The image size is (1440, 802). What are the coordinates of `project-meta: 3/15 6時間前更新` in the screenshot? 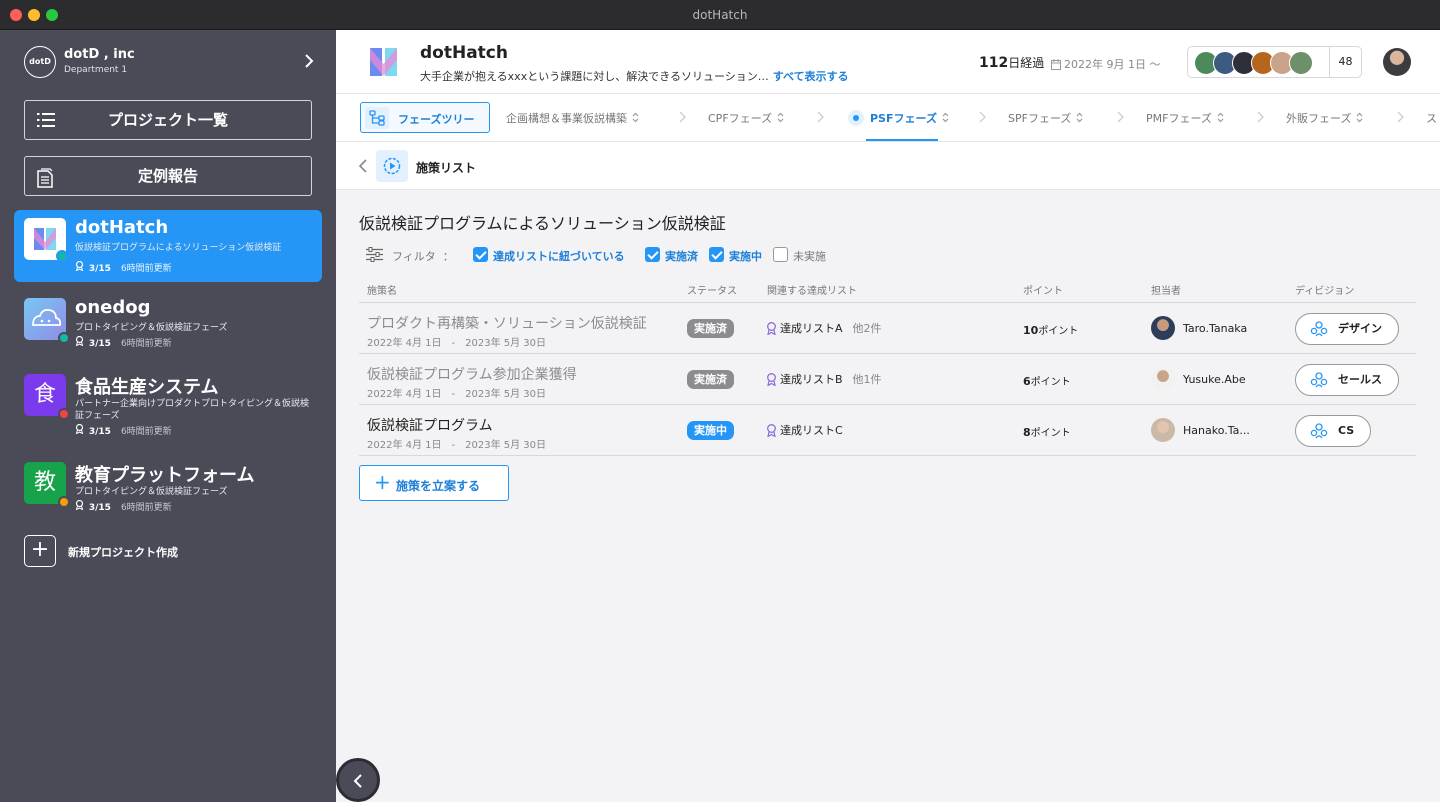 It's located at (123, 506).